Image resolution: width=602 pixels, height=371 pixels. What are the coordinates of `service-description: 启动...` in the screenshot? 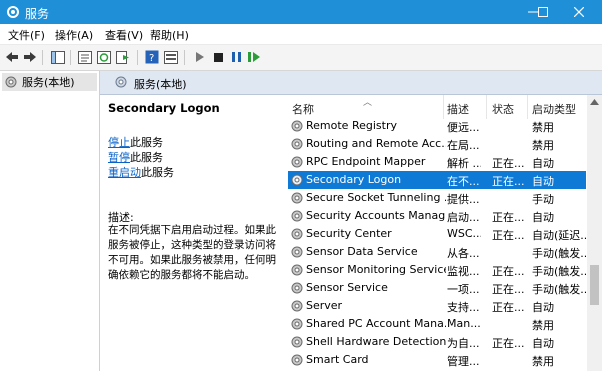 It's located at (463, 217).